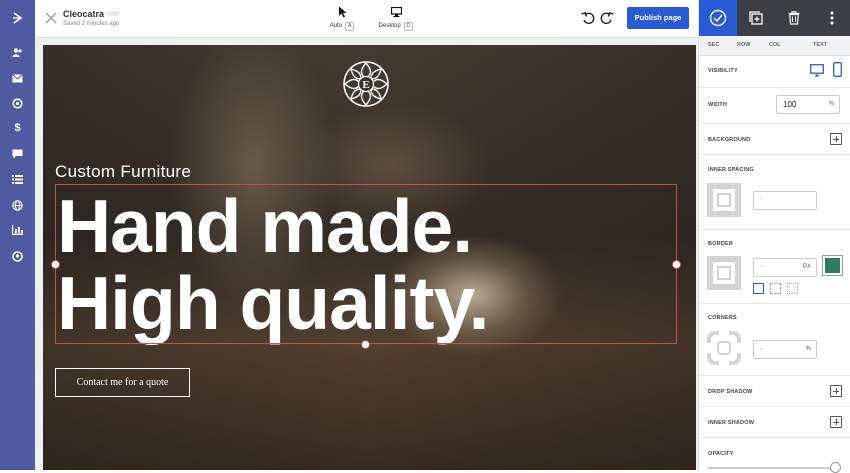 This screenshot has height=473, width=850. What do you see at coordinates (17, 78) in the screenshot?
I see `mail-icon` at bounding box center [17, 78].